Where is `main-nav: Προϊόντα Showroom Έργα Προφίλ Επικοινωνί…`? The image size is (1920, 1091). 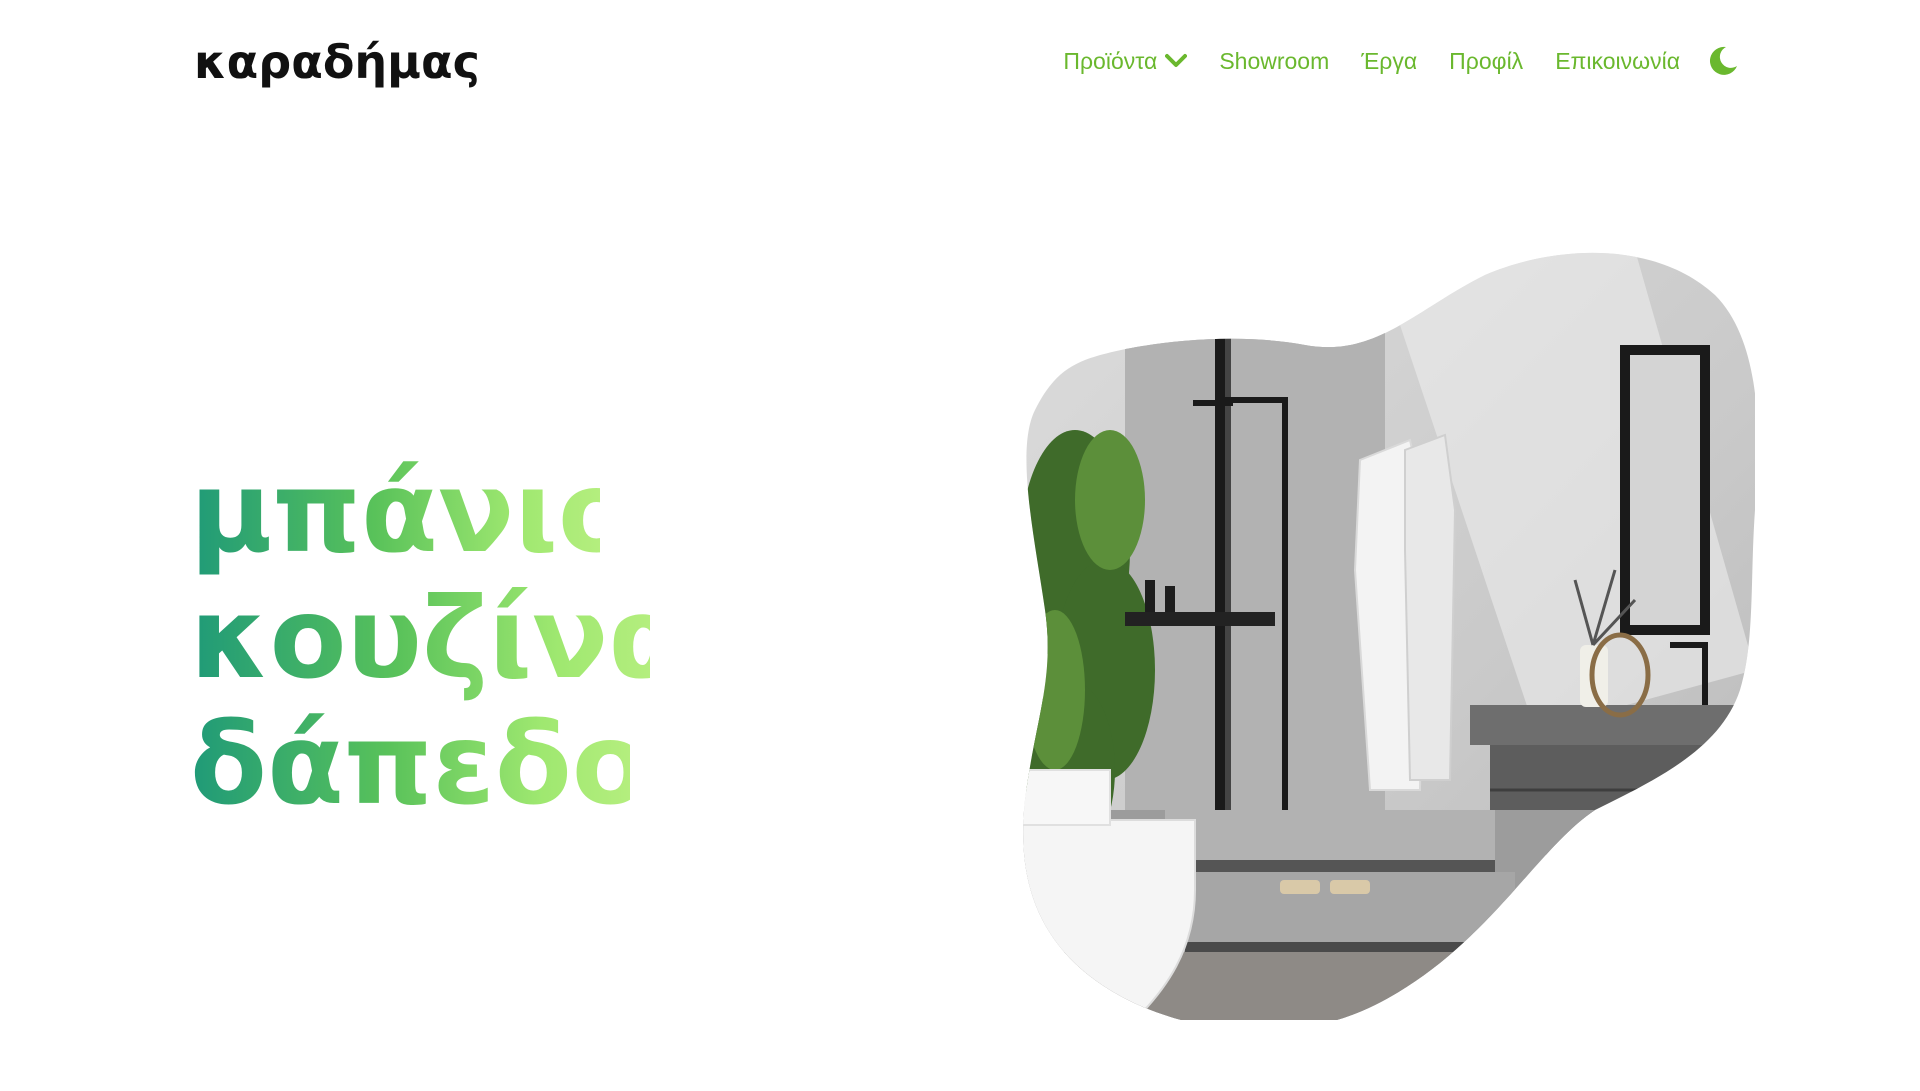
main-nav: Προϊόντα Showroom Έργα Προφίλ Επικοινωνί… is located at coordinates (1401, 61).